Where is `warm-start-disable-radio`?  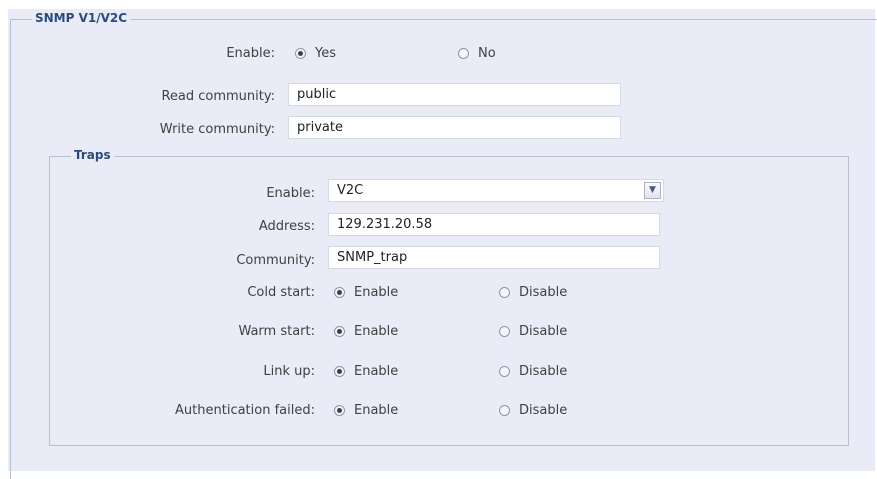 warm-start-disable-radio is located at coordinates (504, 331).